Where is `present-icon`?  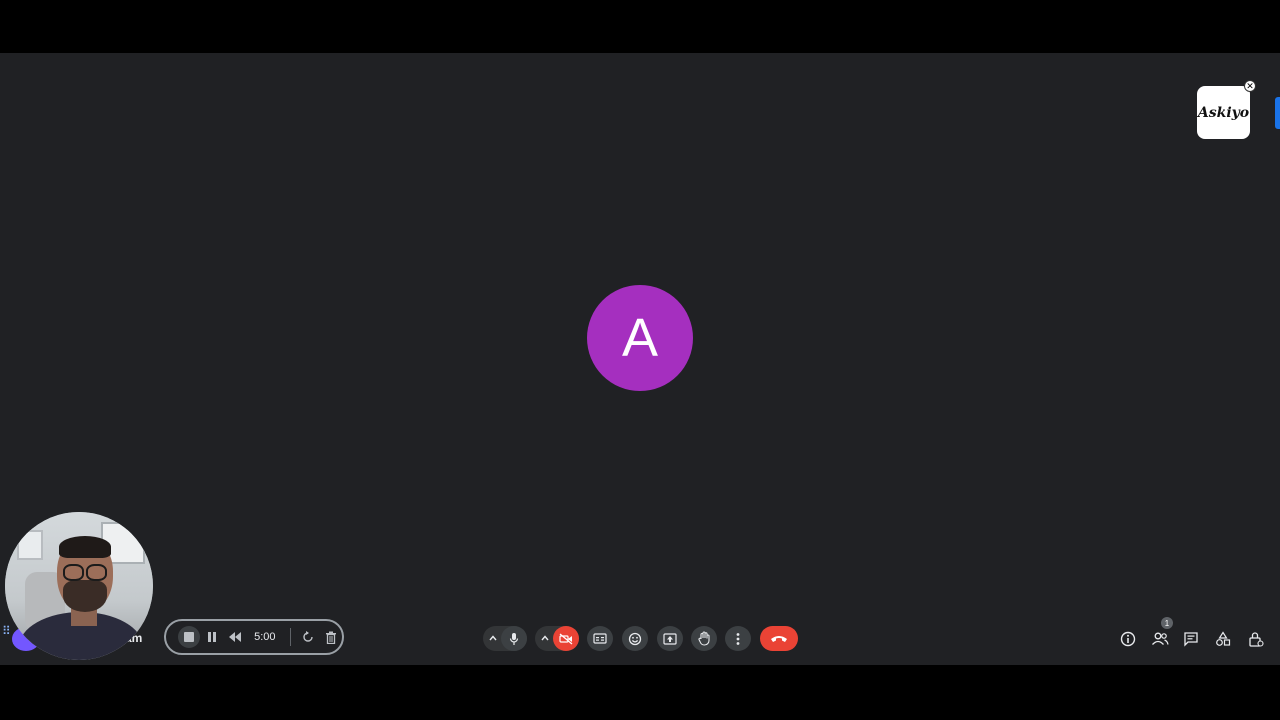
present-icon is located at coordinates (670, 638).